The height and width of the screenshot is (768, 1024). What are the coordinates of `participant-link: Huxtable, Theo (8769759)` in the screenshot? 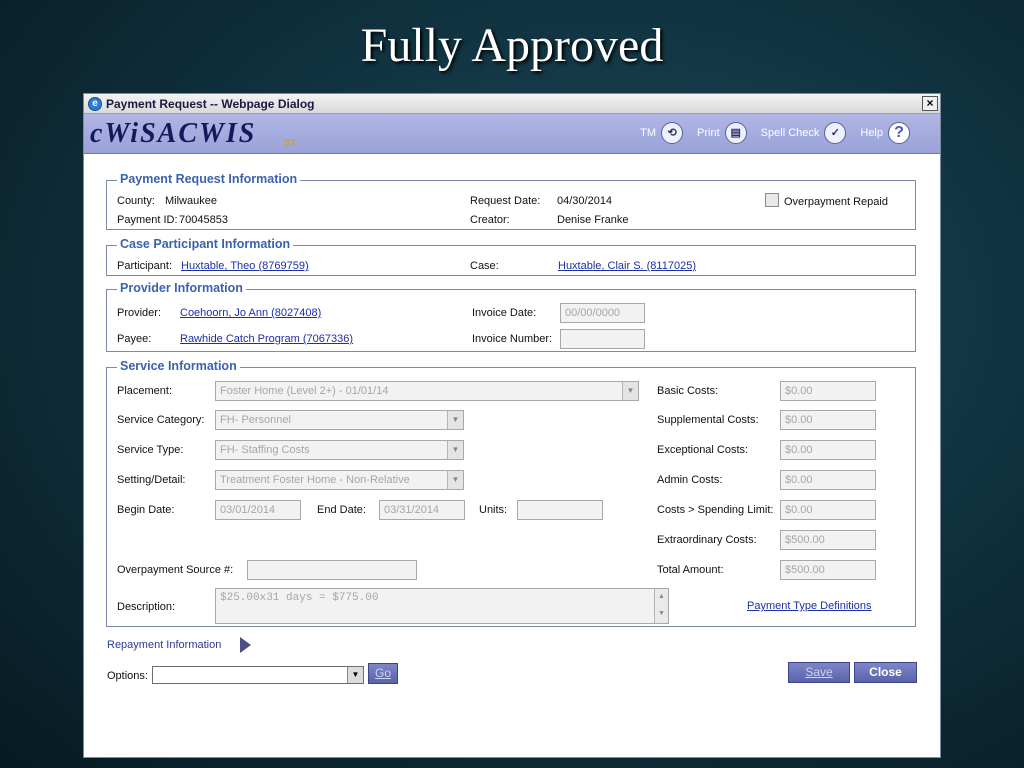 It's located at (245, 266).